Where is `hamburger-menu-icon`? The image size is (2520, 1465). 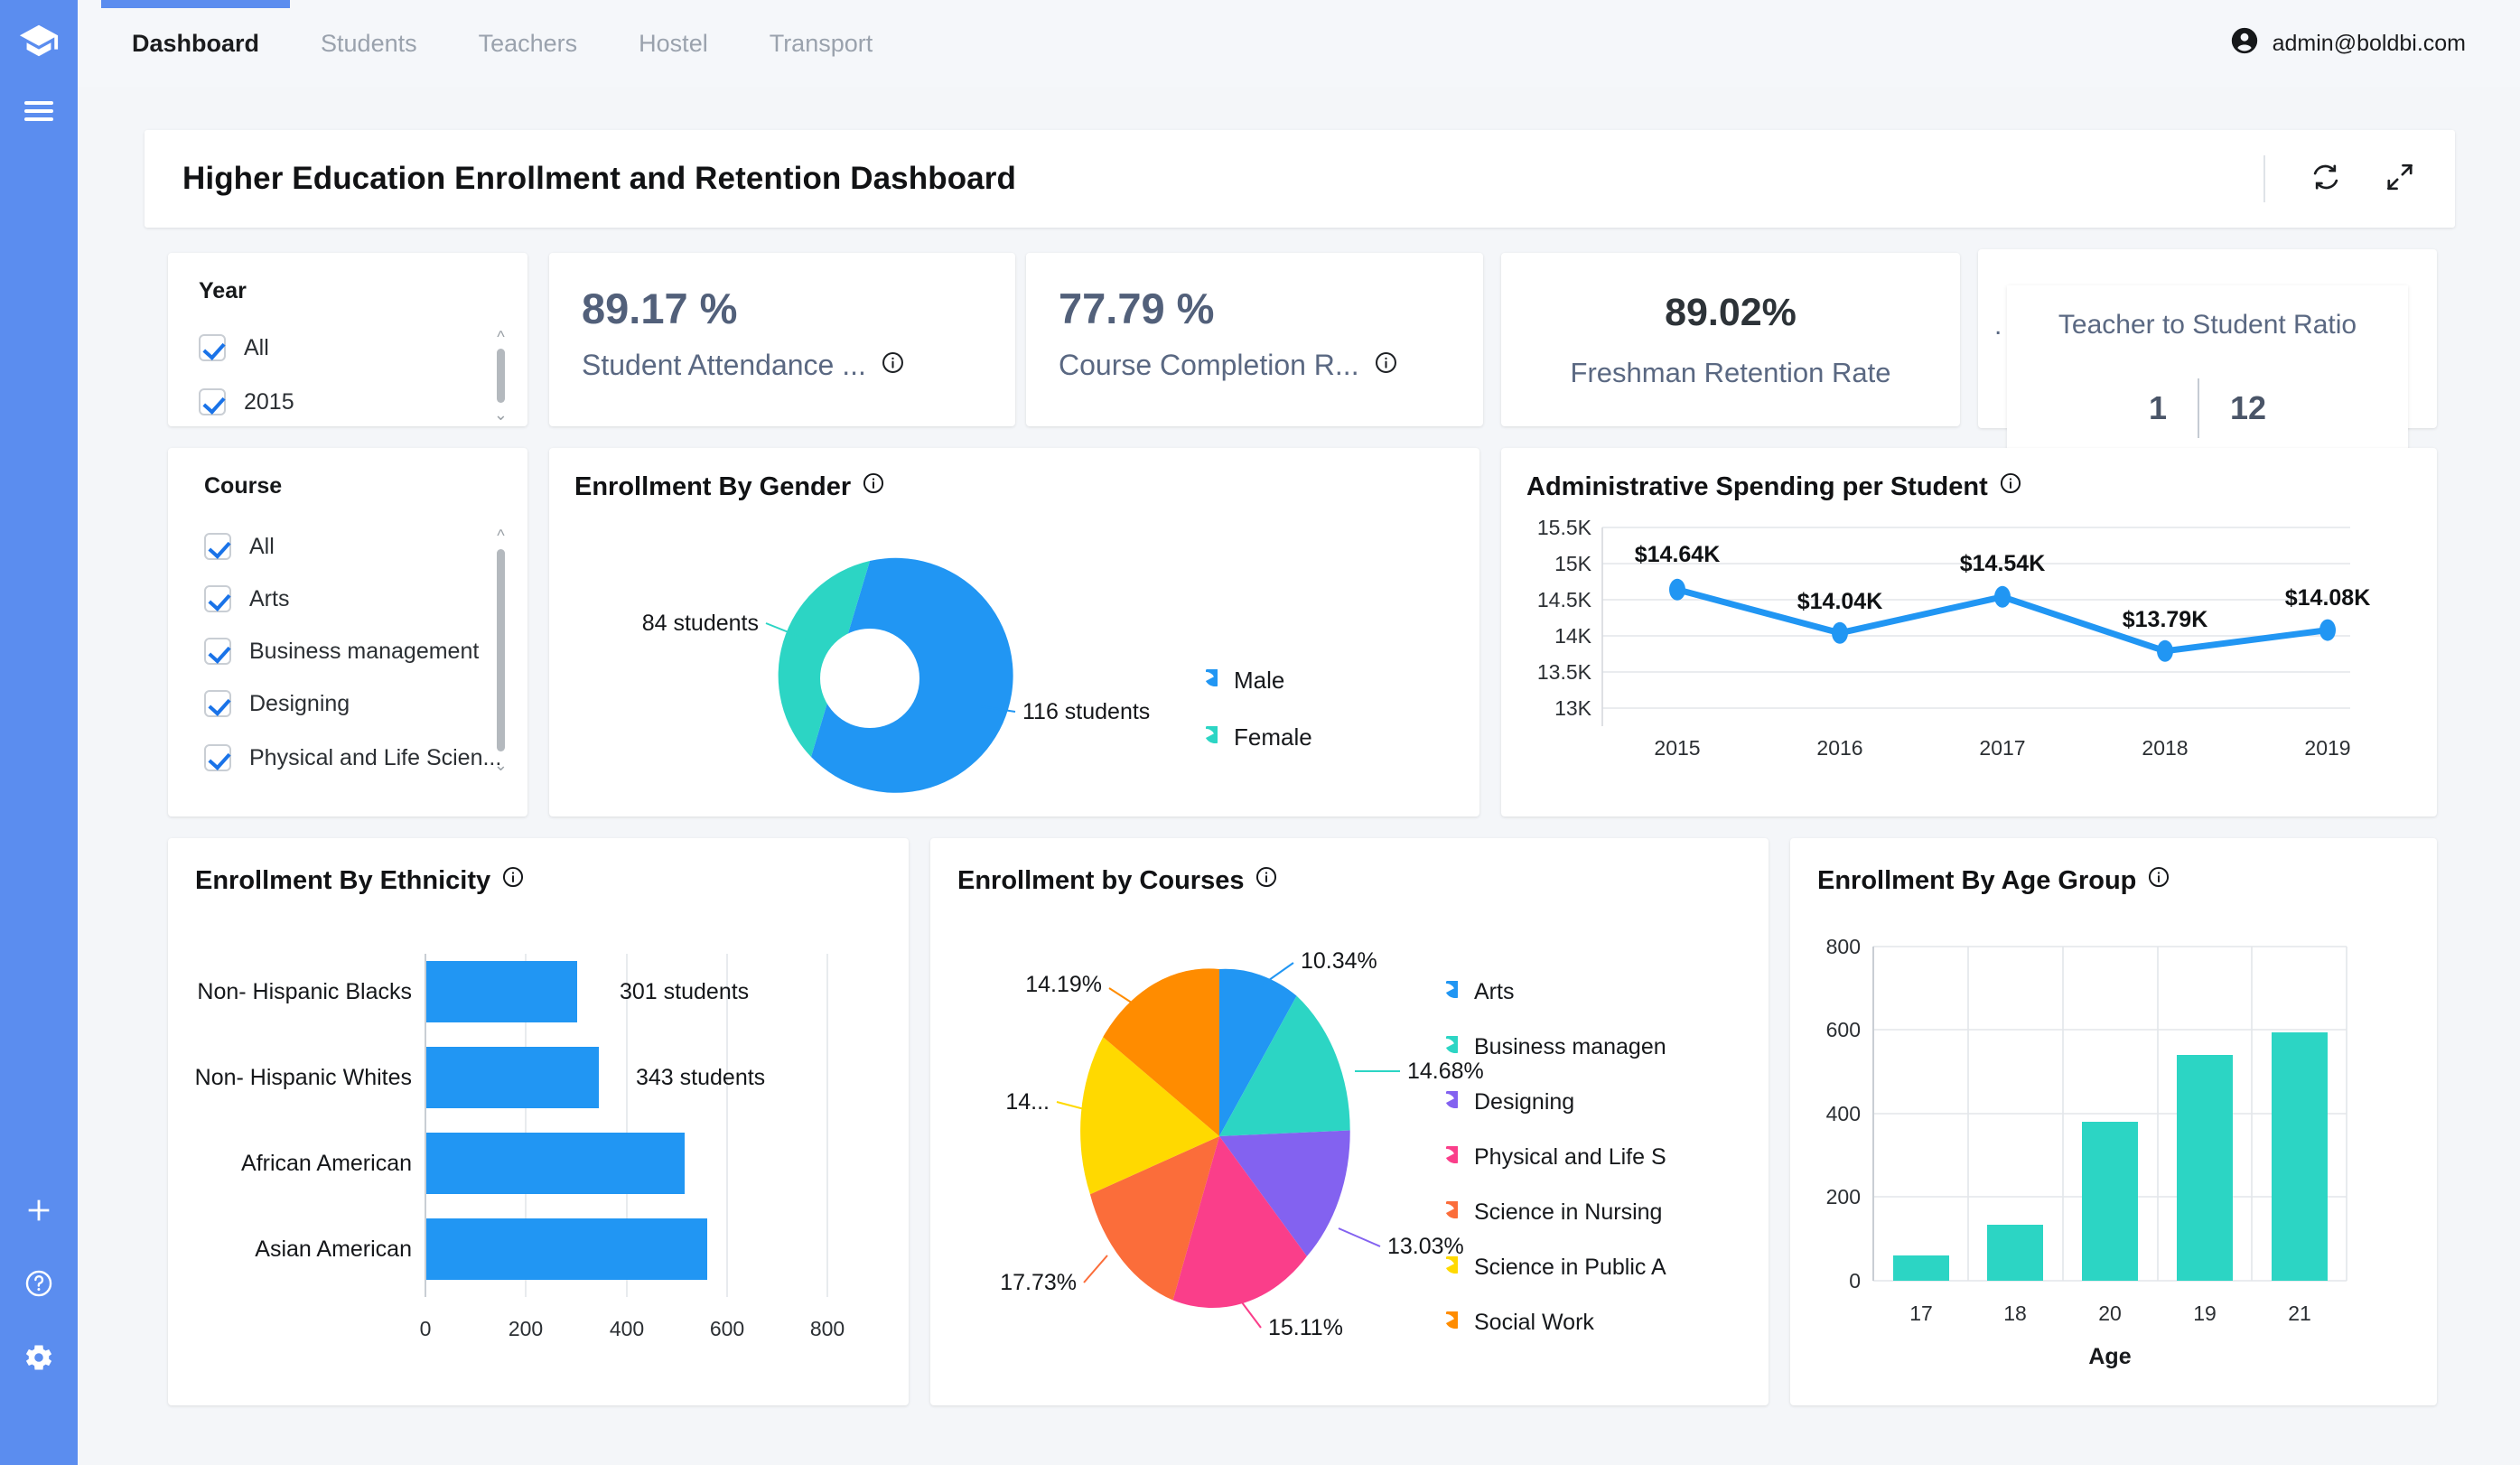
hamburger-menu-icon is located at coordinates (39, 113).